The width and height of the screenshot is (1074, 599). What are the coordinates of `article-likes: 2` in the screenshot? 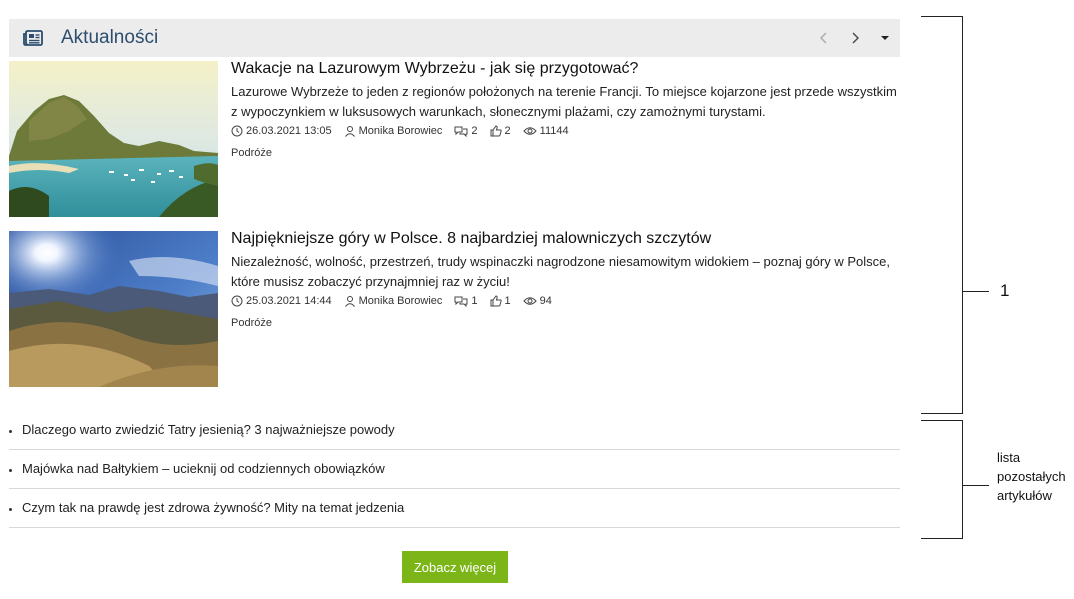 It's located at (500, 131).